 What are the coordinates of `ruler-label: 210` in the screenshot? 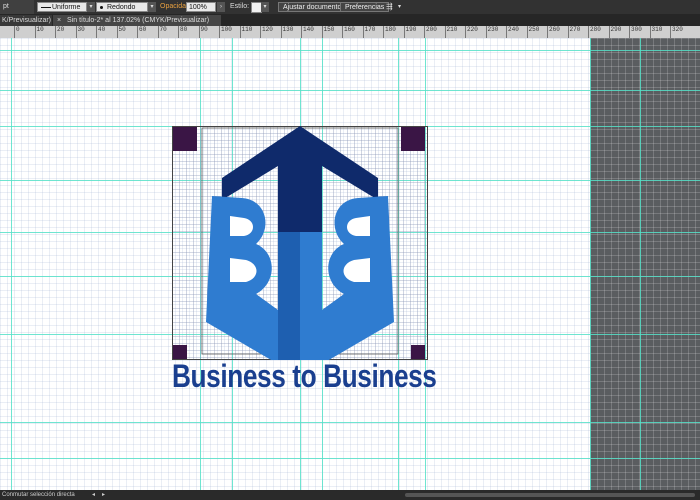 It's located at (452, 29).